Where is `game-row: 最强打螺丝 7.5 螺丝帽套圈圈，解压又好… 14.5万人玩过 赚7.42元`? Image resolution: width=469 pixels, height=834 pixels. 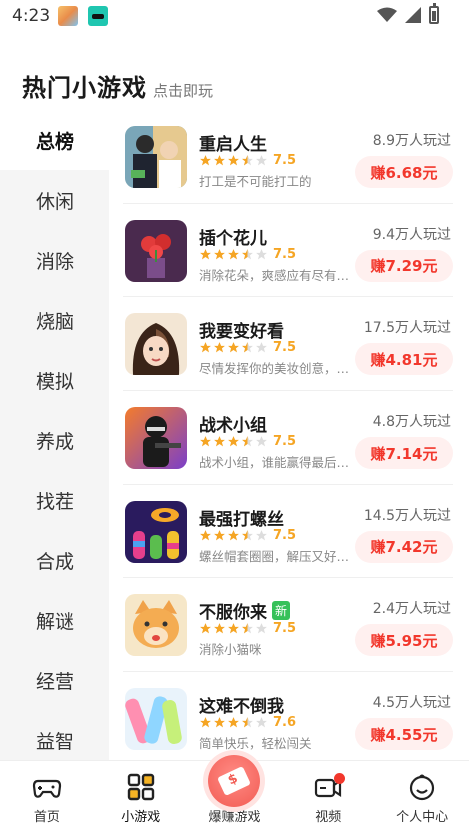
game-row: 最强打螺丝 7.5 螺丝帽套圈圈，解压又好… 14.5万人玩过 赚7.42元 is located at coordinates (288, 532).